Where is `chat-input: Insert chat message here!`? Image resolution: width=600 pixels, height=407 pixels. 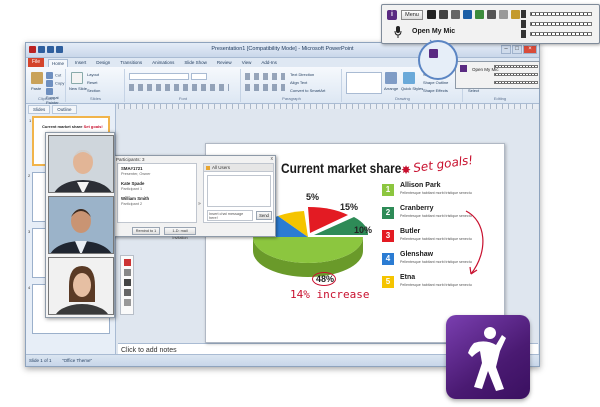
chat-input: Insert chat message here! is located at coordinates (230, 215).